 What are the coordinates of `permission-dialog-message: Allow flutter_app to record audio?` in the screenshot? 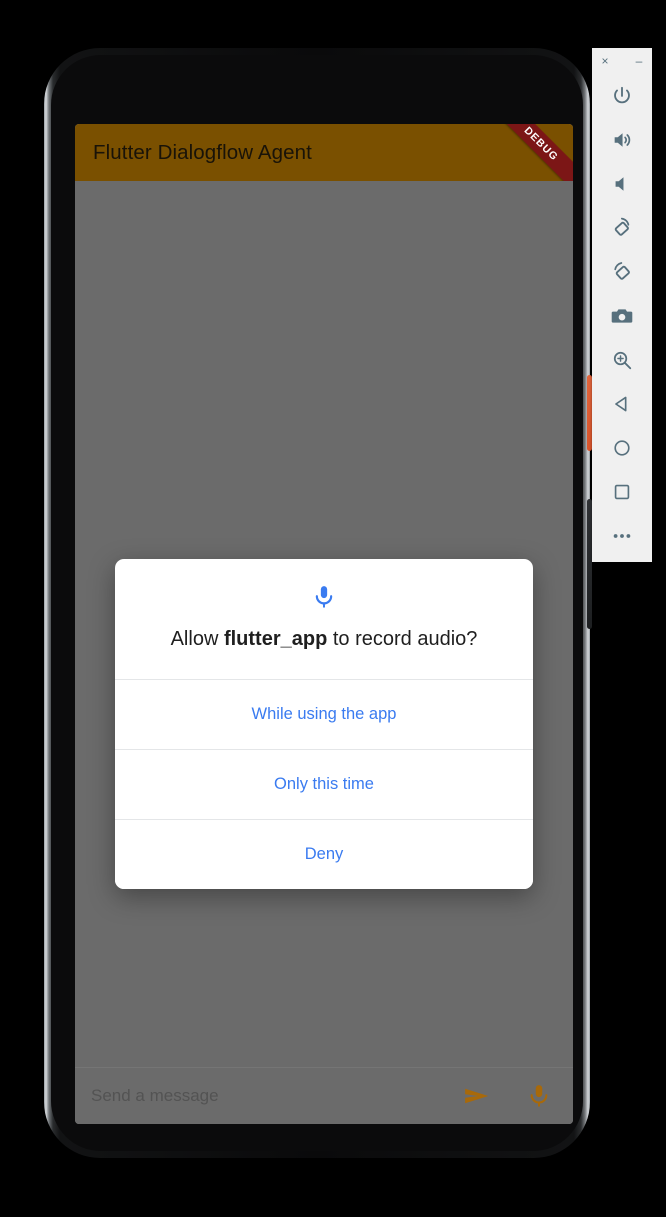 It's located at (324, 640).